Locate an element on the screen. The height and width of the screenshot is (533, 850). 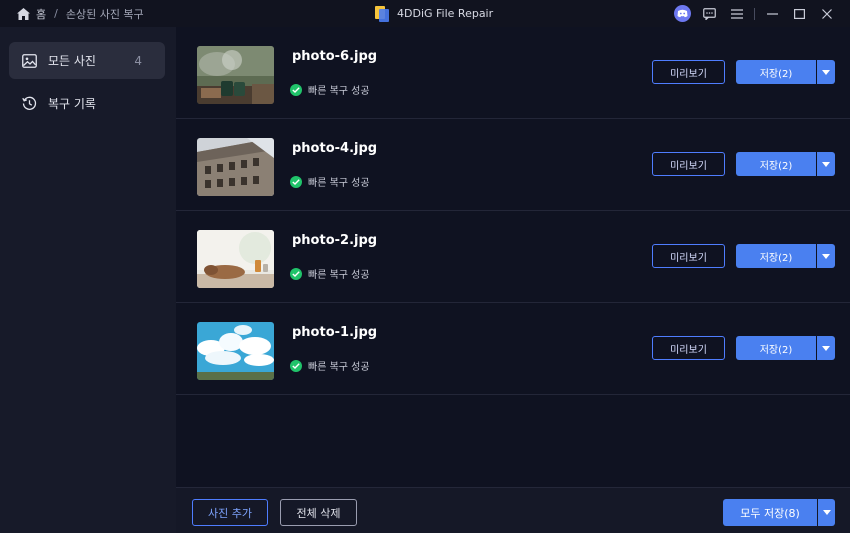
breadcrumb: 홈 / 손상된 사진 복구 is located at coordinates (72, 14).